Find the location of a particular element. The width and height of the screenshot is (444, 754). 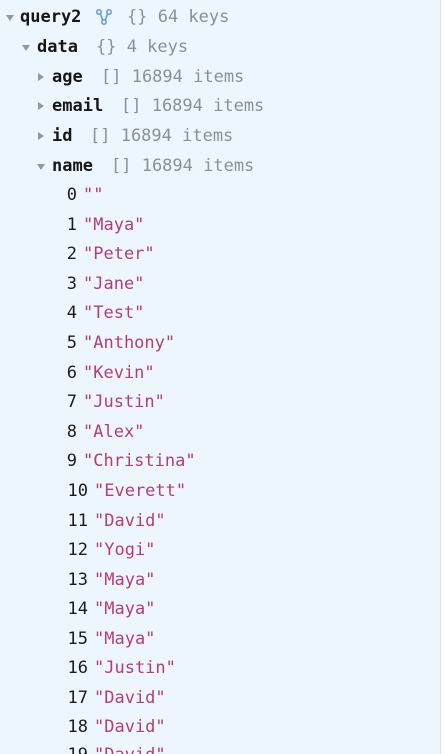

array-item-row: 9 "Christina" is located at coordinates (220, 461).